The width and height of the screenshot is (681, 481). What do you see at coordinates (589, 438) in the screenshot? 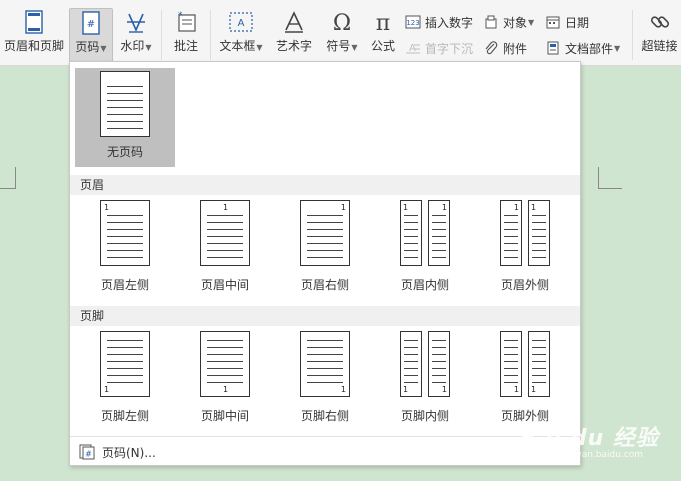
I see `watermark-brand: Bai du 经验` at bounding box center [589, 438].